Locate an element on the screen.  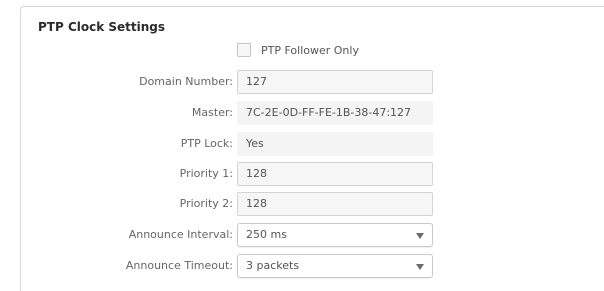
announce-timeout-row: Announce Timeout: 3 packets is located at coordinates (312, 266).